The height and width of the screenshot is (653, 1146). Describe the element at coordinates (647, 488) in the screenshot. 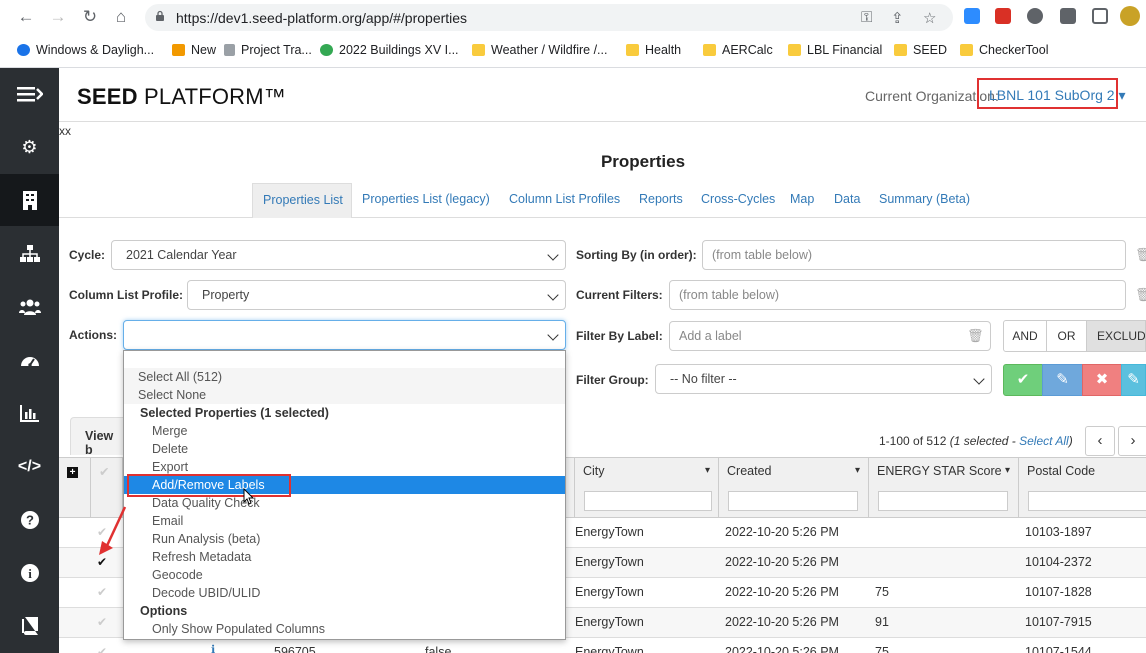

I see `column-header-city: City ▾` at that location.